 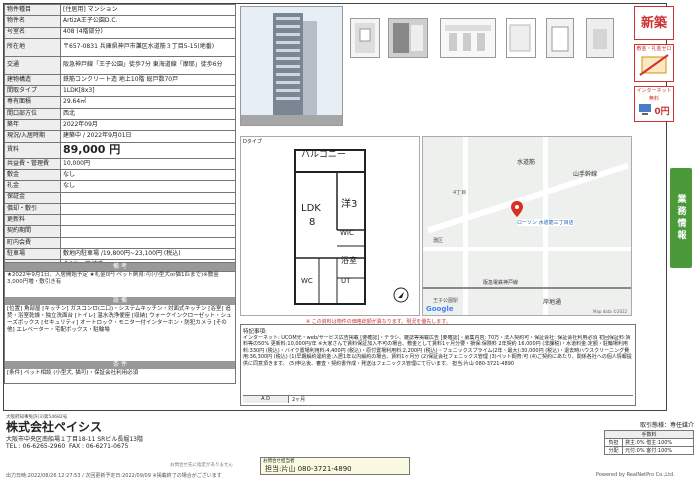 I want to click on property-row: 間口部方位 西北, so click(x=120, y=114).